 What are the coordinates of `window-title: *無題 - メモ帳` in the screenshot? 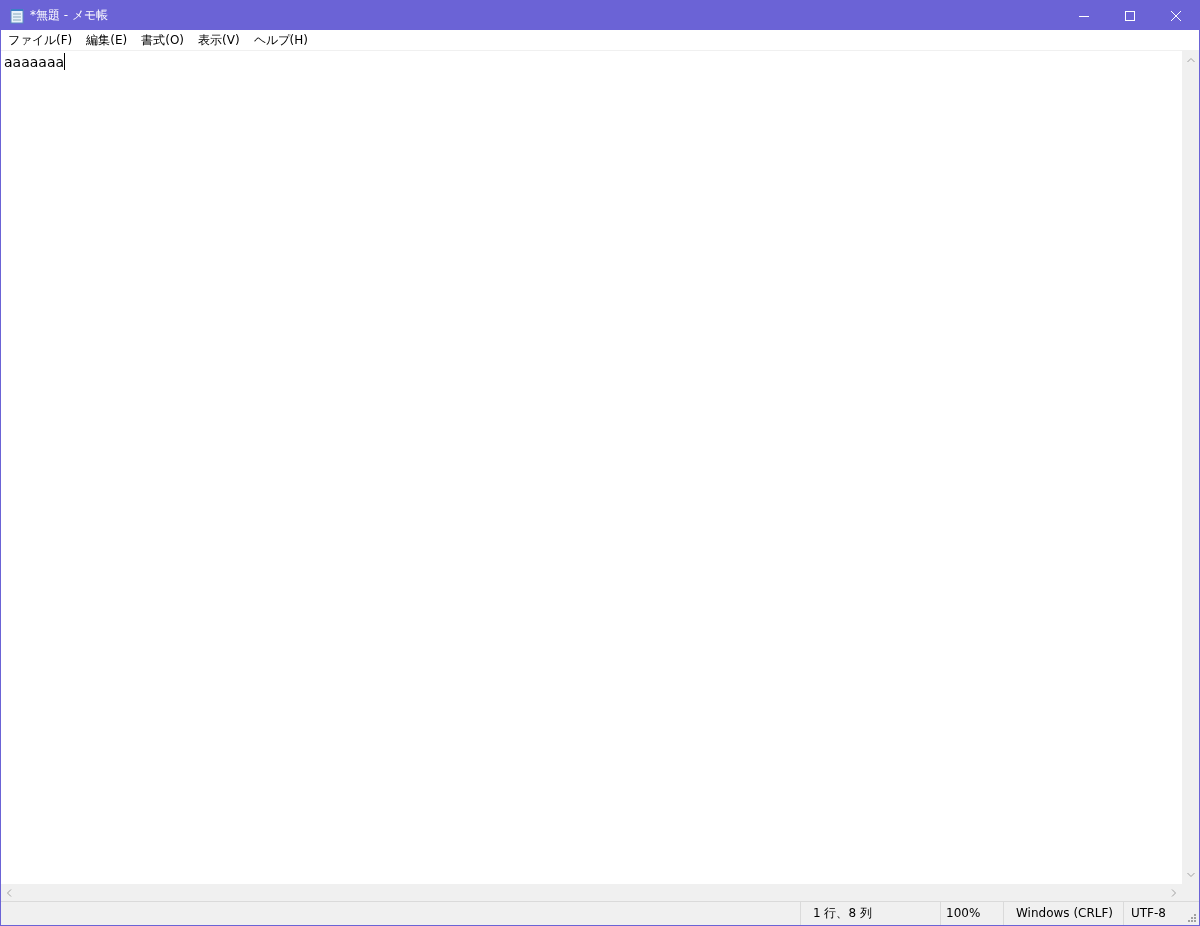 It's located at (69, 15).